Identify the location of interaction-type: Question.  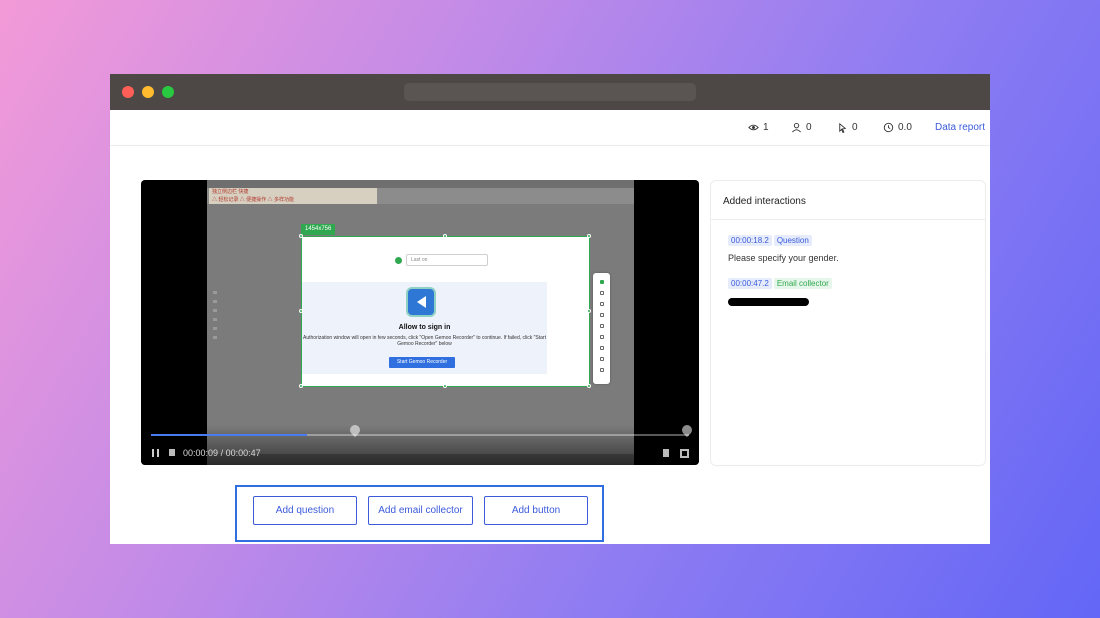
(792, 240).